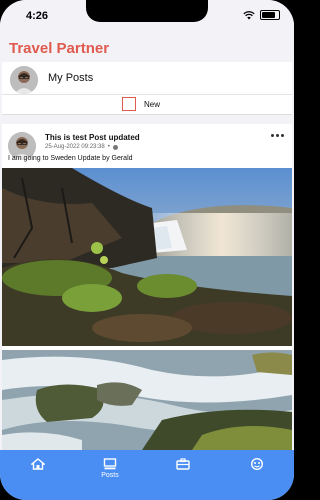 The height and width of the screenshot is (500, 320). Describe the element at coordinates (70, 158) in the screenshot. I see `post-text: I am going to Sweden Update by Gerald` at that location.